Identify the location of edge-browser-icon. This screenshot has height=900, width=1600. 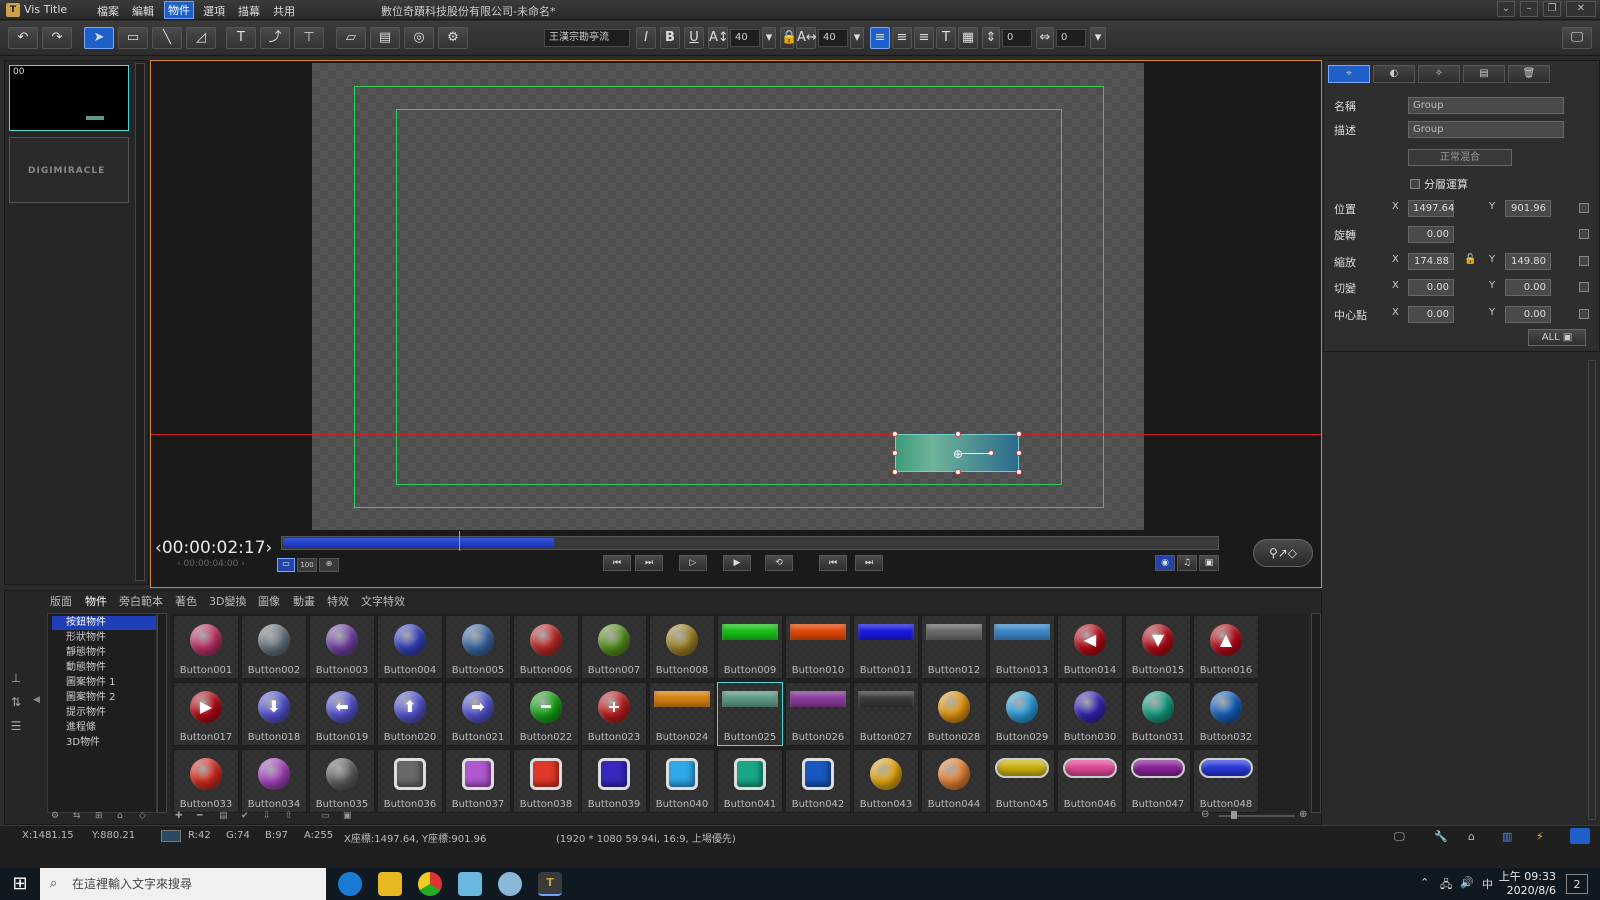
(350, 884).